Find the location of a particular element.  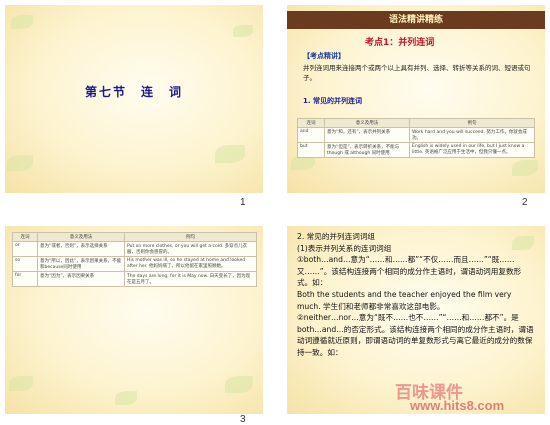

page-number: 1 is located at coordinates (243, 202).